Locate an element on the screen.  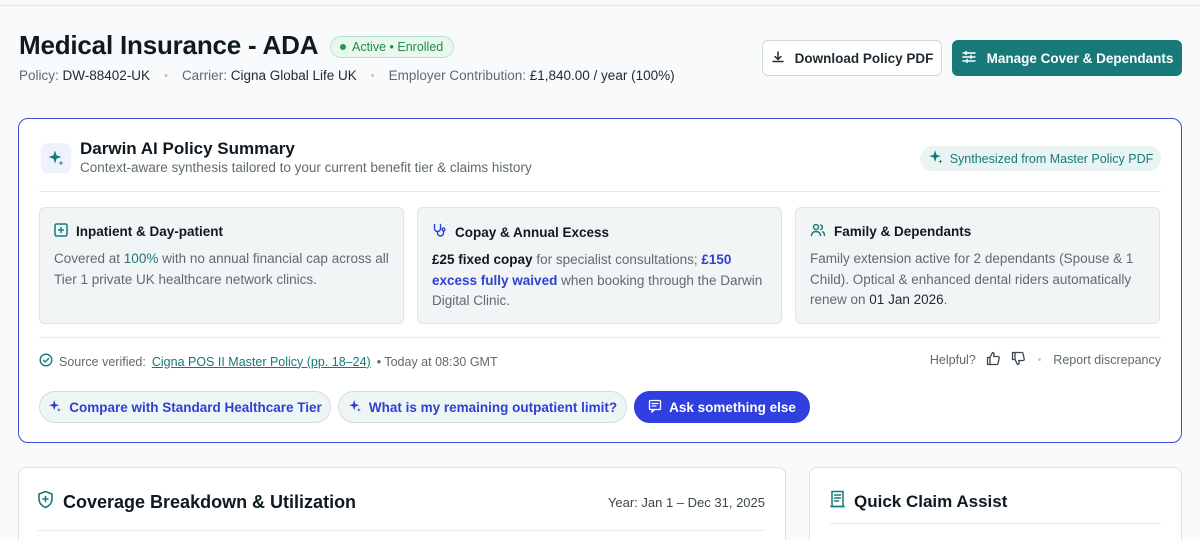
page-title: Medical Insurance - ADA is located at coordinates (169, 45).